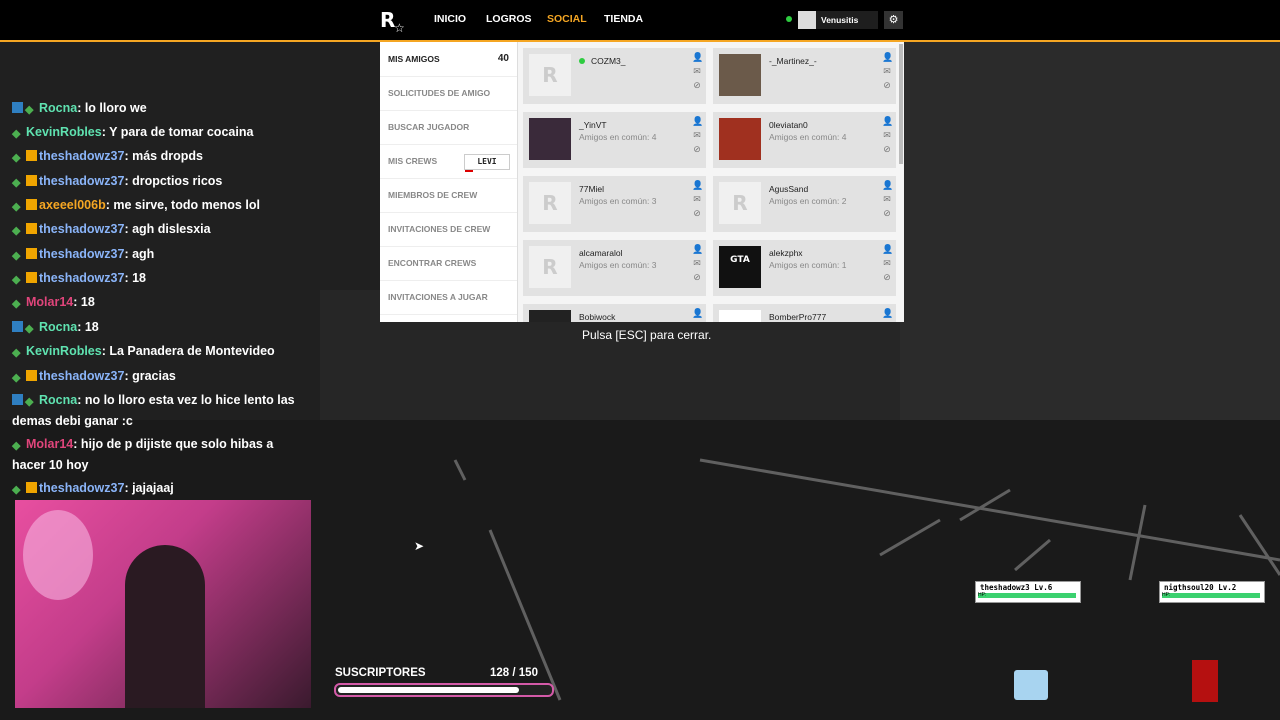 Image resolution: width=1280 pixels, height=720 pixels. What do you see at coordinates (550, 139) in the screenshot?
I see `avatar` at bounding box center [550, 139].